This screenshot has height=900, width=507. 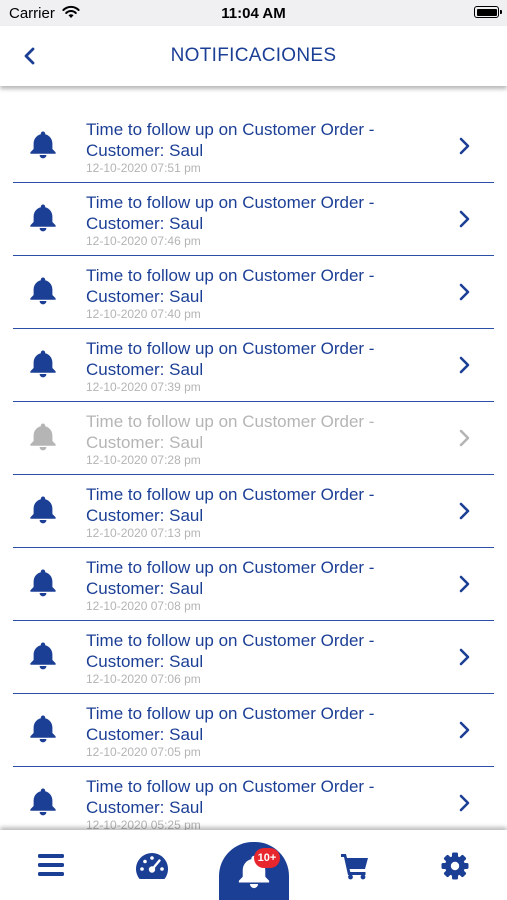 I want to click on notification-time: 12-10-2020 07:40 pm, so click(x=143, y=314).